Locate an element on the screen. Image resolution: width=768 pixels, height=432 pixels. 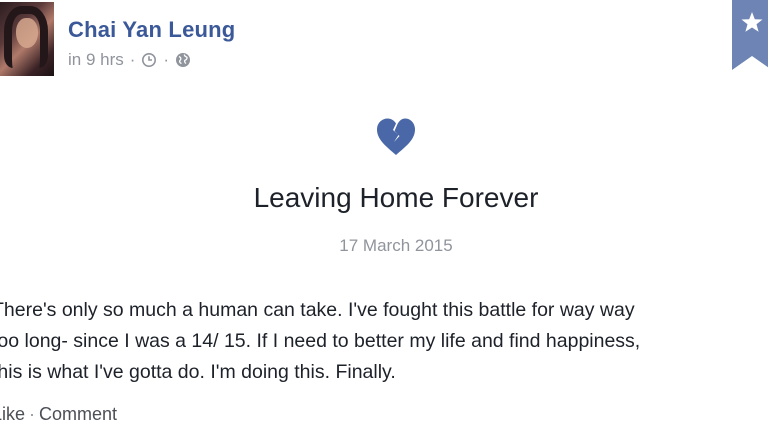
avatar-face is located at coordinates (27, 33).